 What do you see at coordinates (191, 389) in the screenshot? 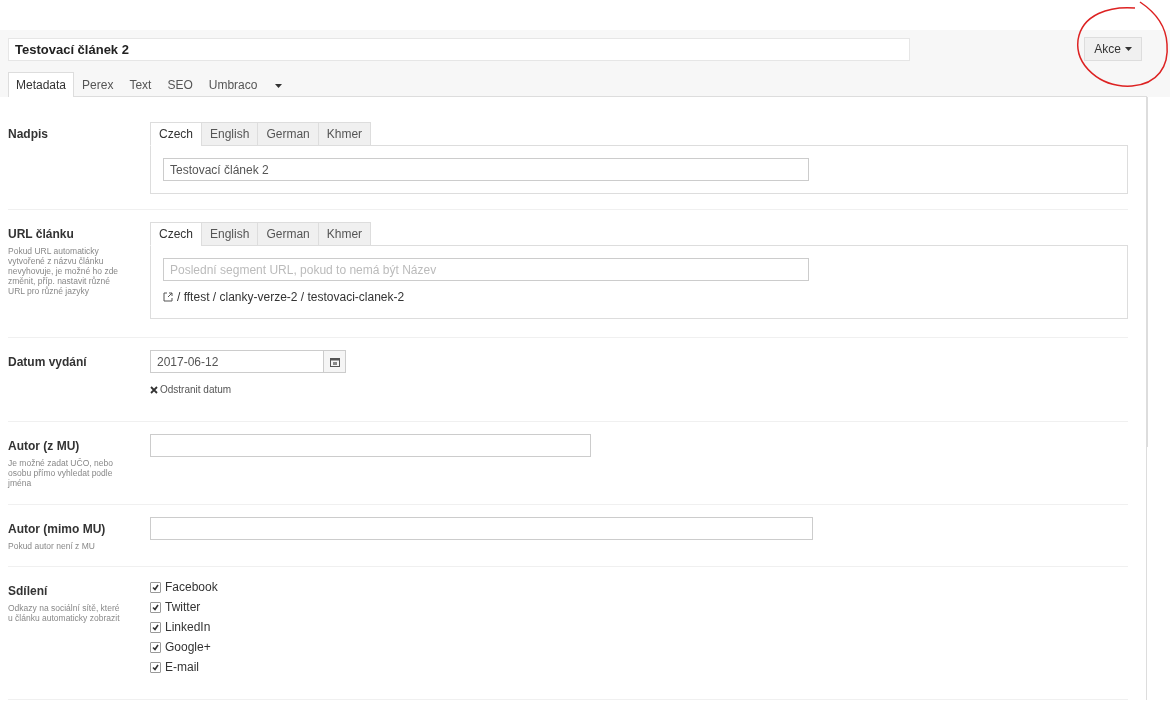
I see `remove-date-link: Odstranit datum` at bounding box center [191, 389].